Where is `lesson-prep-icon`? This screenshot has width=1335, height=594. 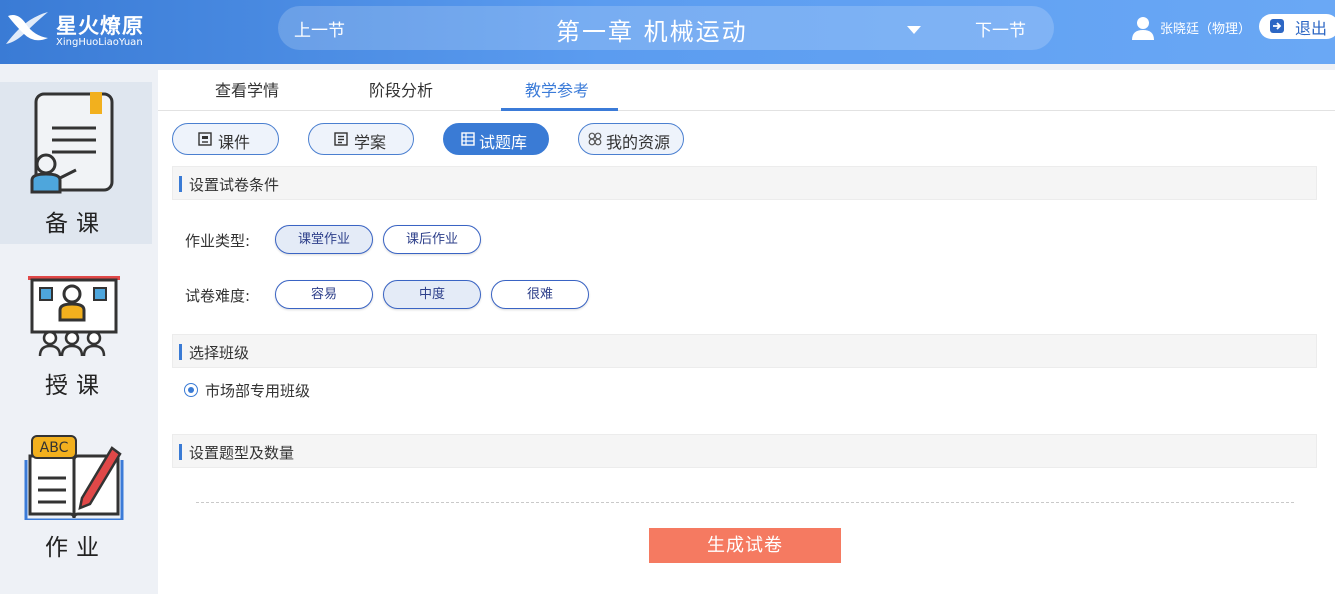
lesson-prep-icon is located at coordinates (72, 143).